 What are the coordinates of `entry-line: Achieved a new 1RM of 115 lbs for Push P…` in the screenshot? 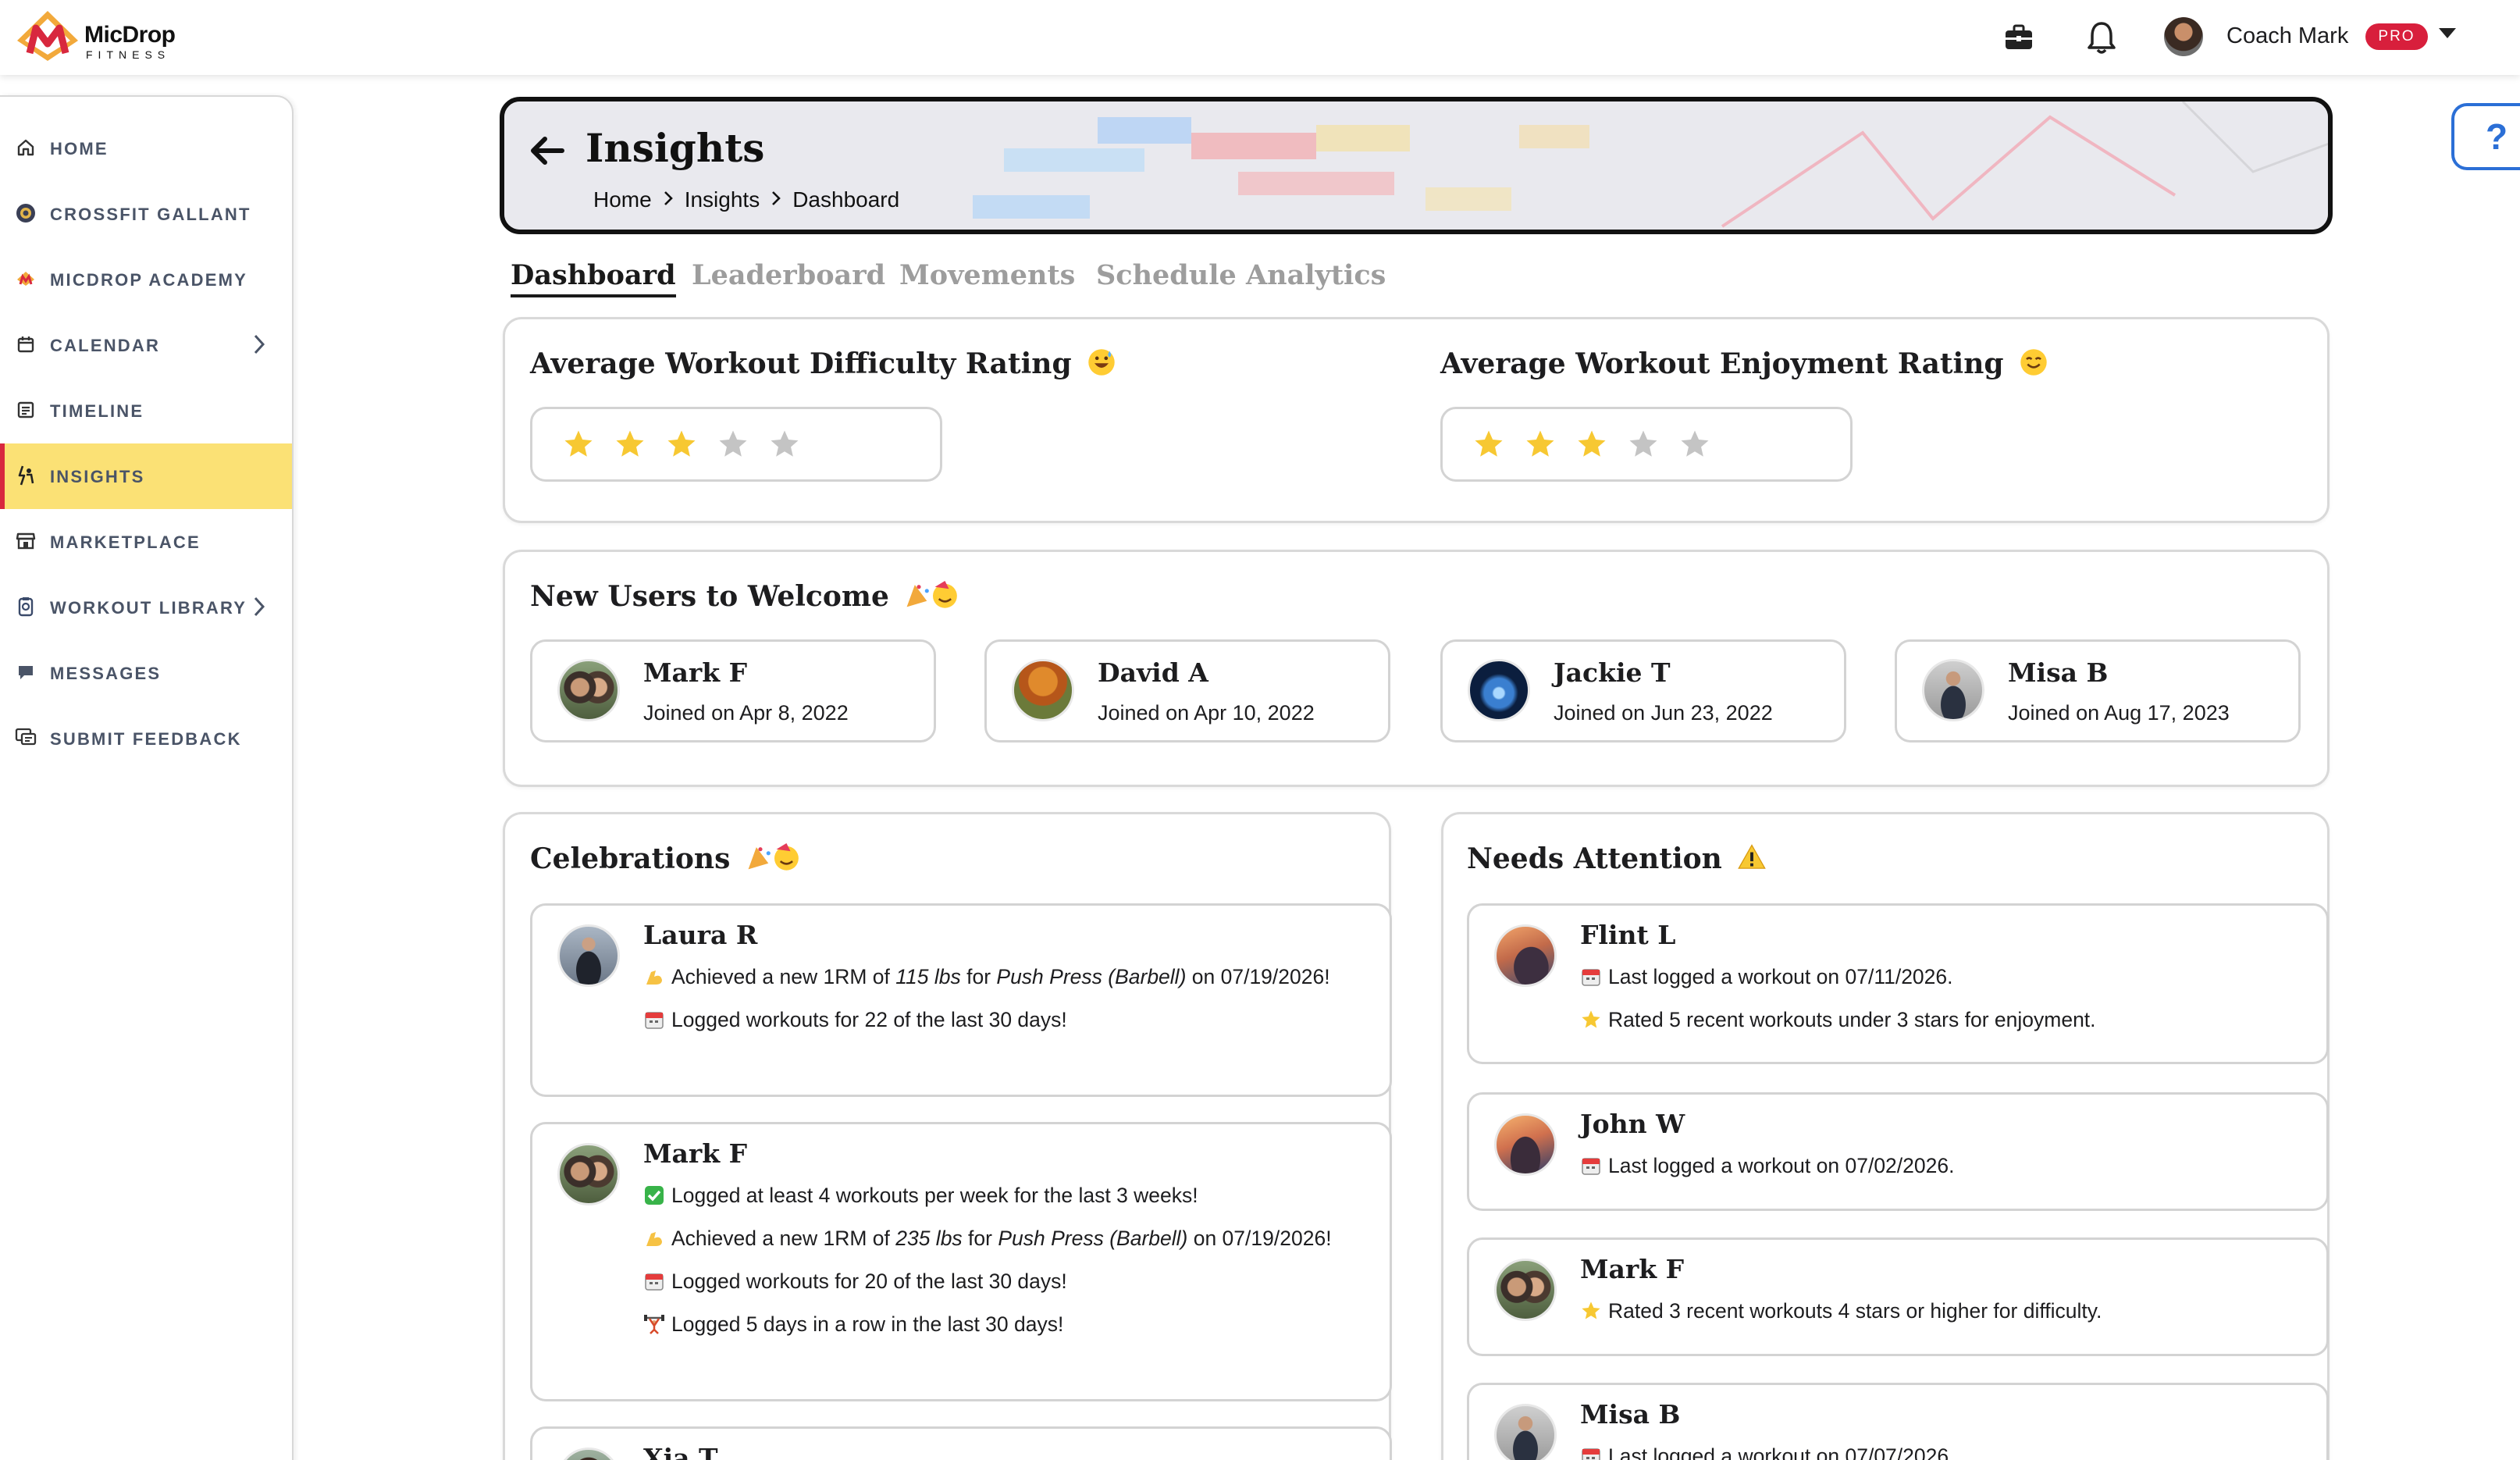 It's located at (1002, 977).